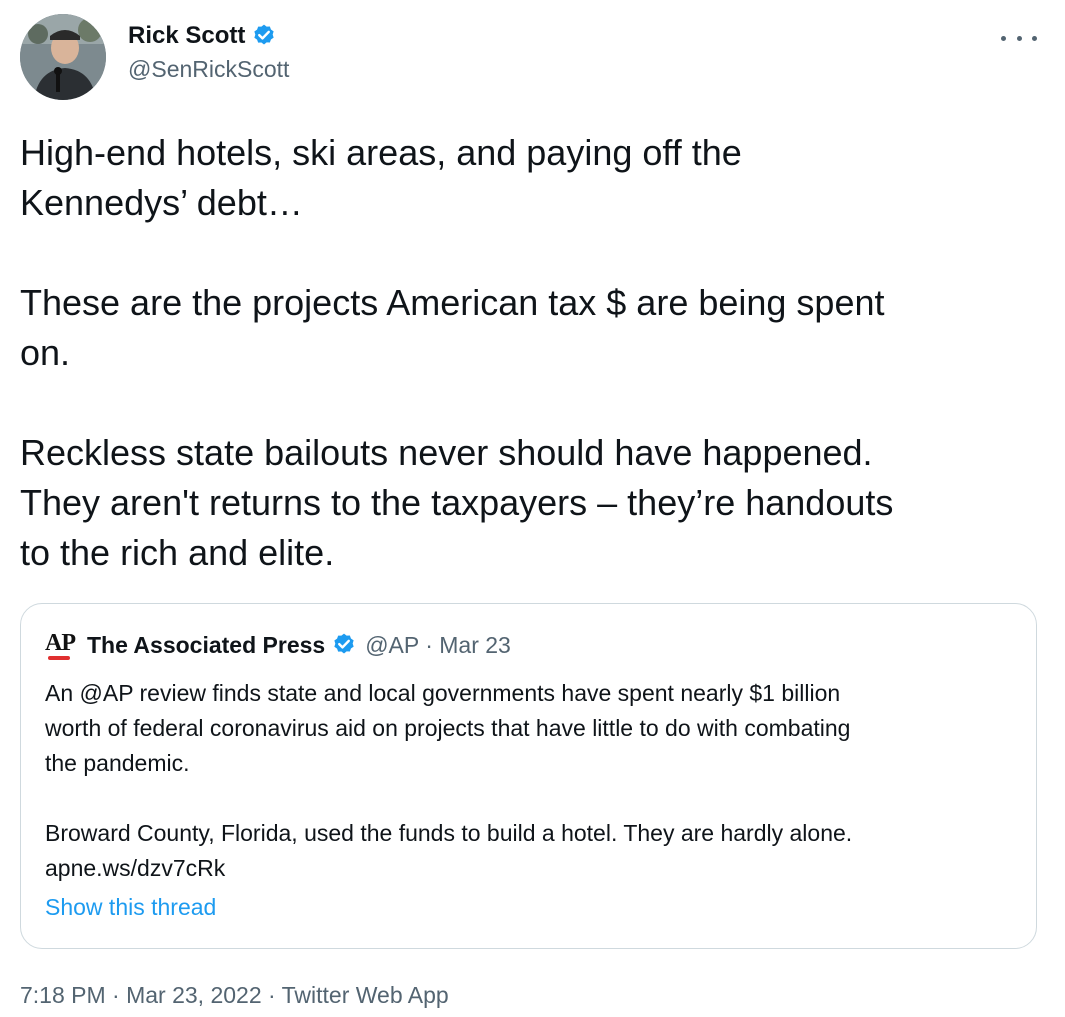  I want to click on avatar, so click(63, 57).